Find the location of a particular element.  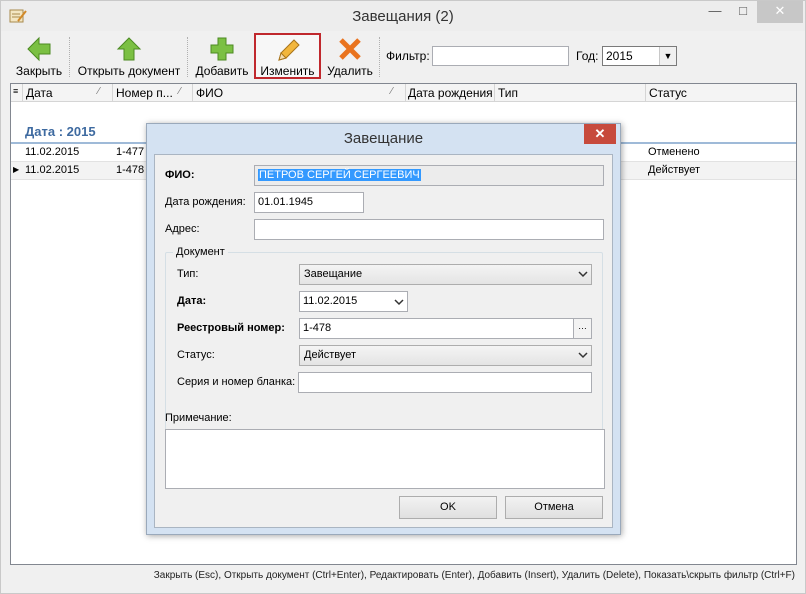

ok-button: OK is located at coordinates (448, 507).